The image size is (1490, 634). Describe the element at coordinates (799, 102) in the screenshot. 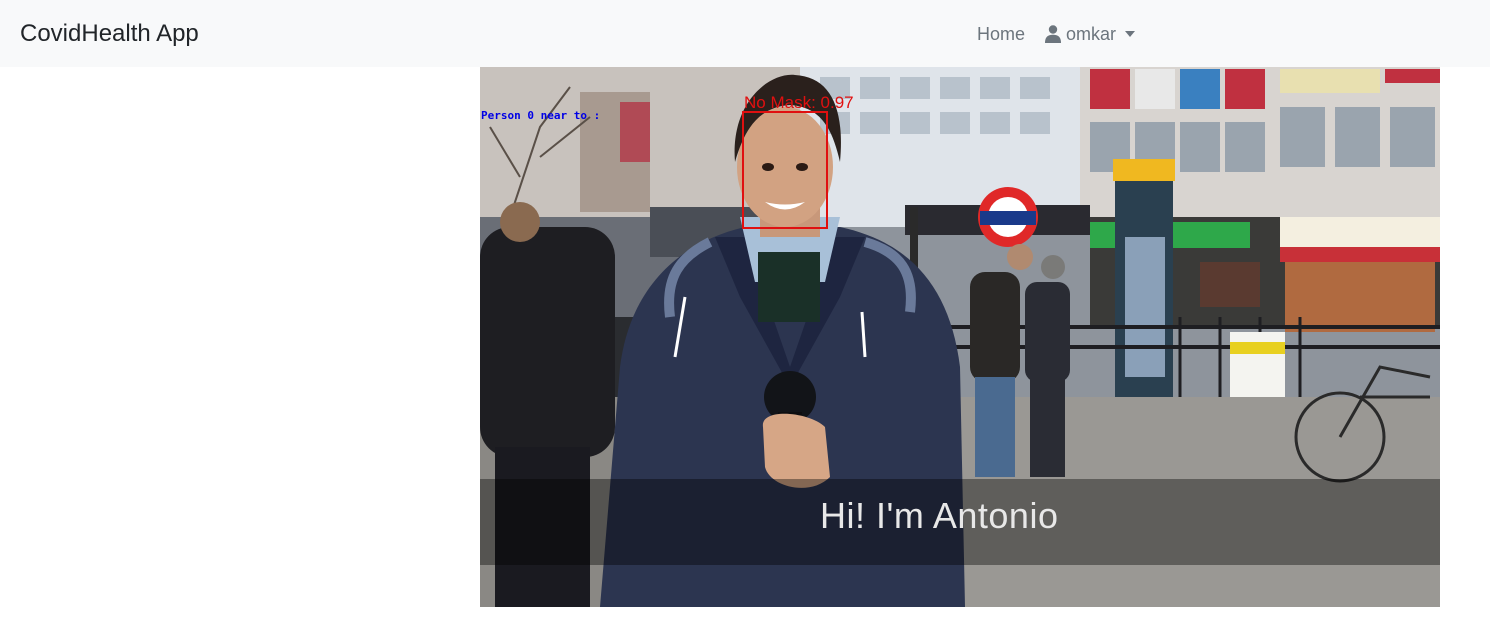

I see `mask-detection-label: No Mask: 0.97` at that location.